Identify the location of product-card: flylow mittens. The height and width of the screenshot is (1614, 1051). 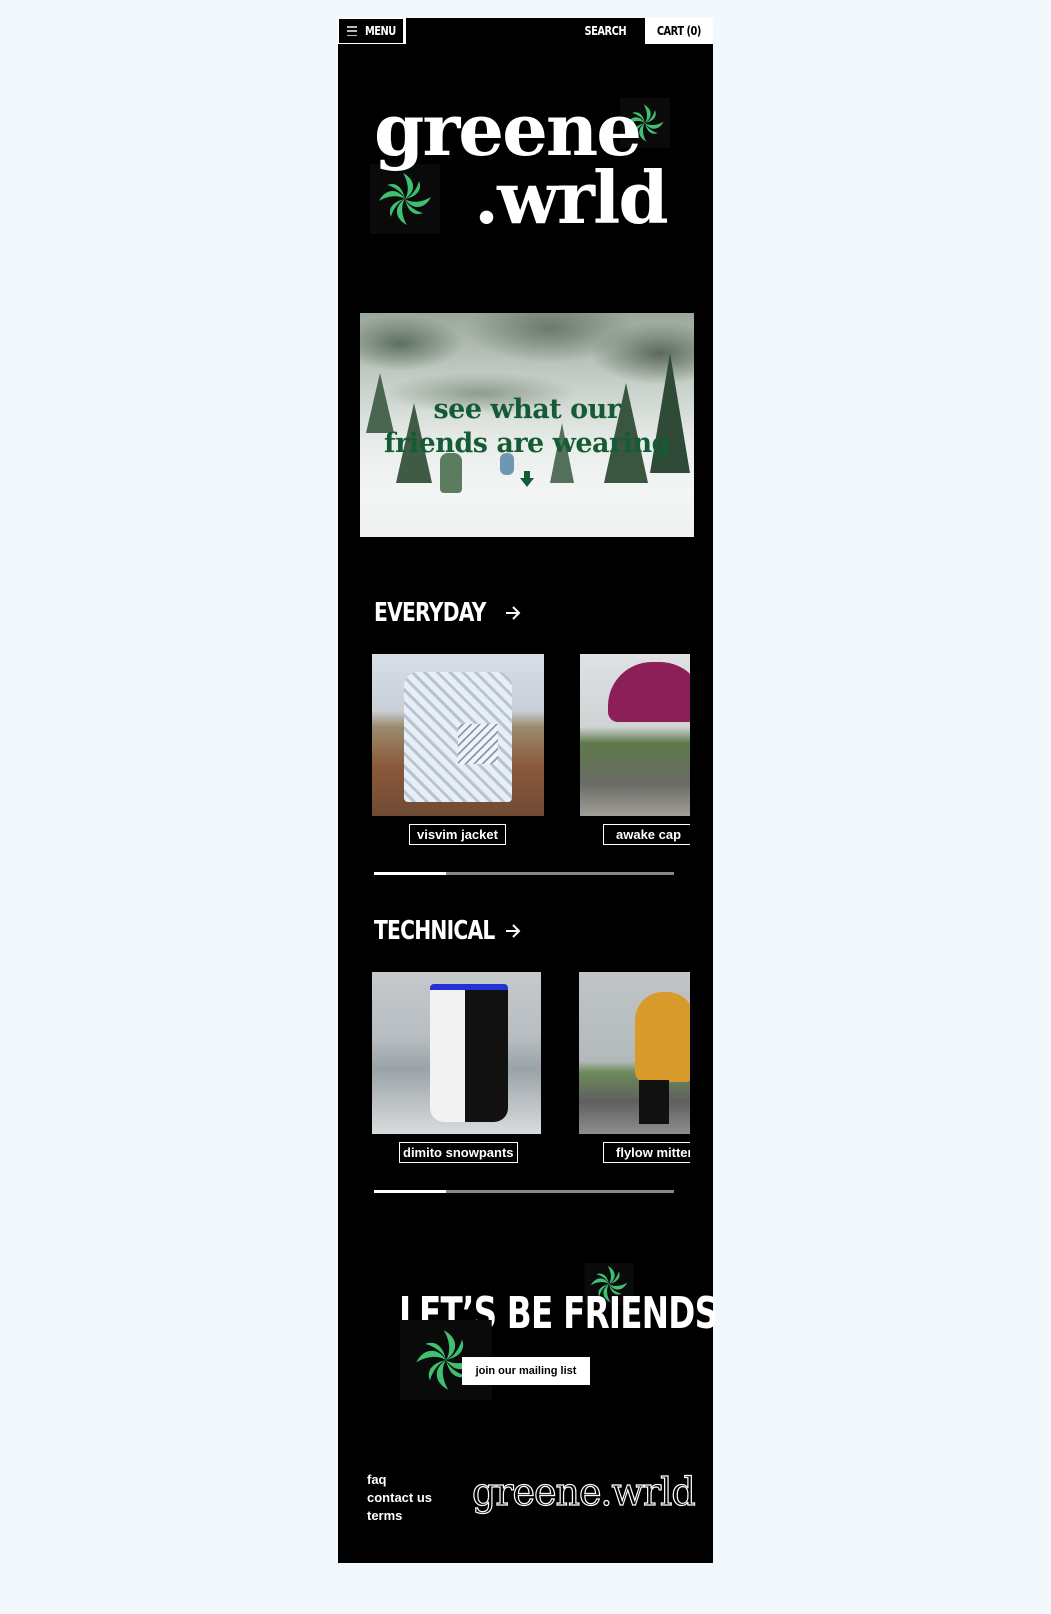
(634, 1067).